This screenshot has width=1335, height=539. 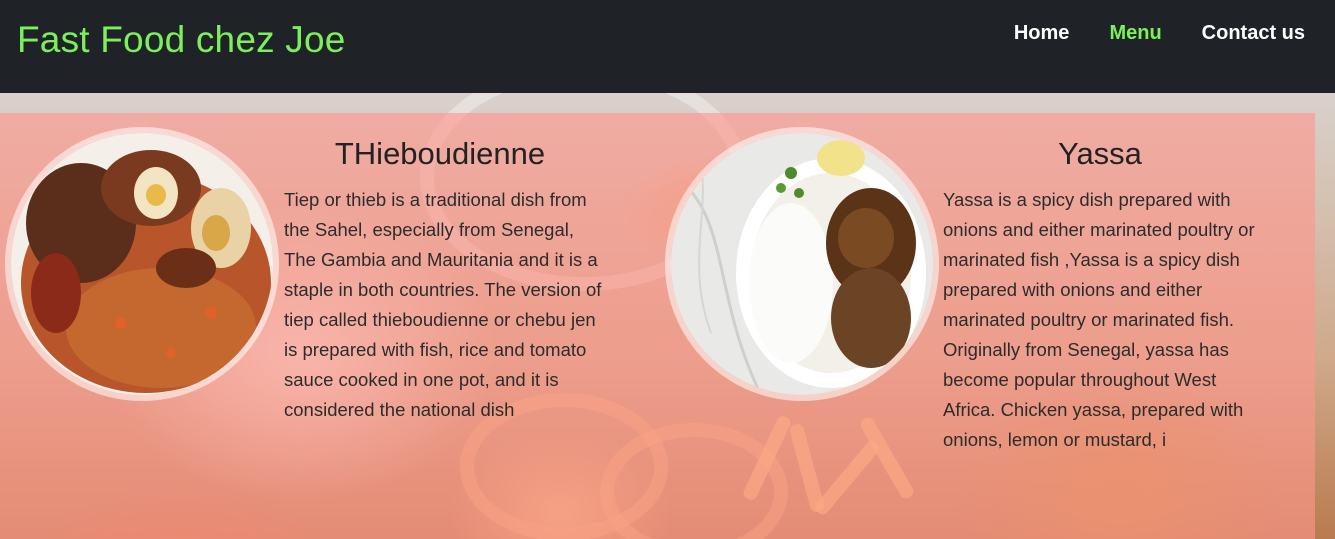 I want to click on yassa-photo, so click(x=802, y=264).